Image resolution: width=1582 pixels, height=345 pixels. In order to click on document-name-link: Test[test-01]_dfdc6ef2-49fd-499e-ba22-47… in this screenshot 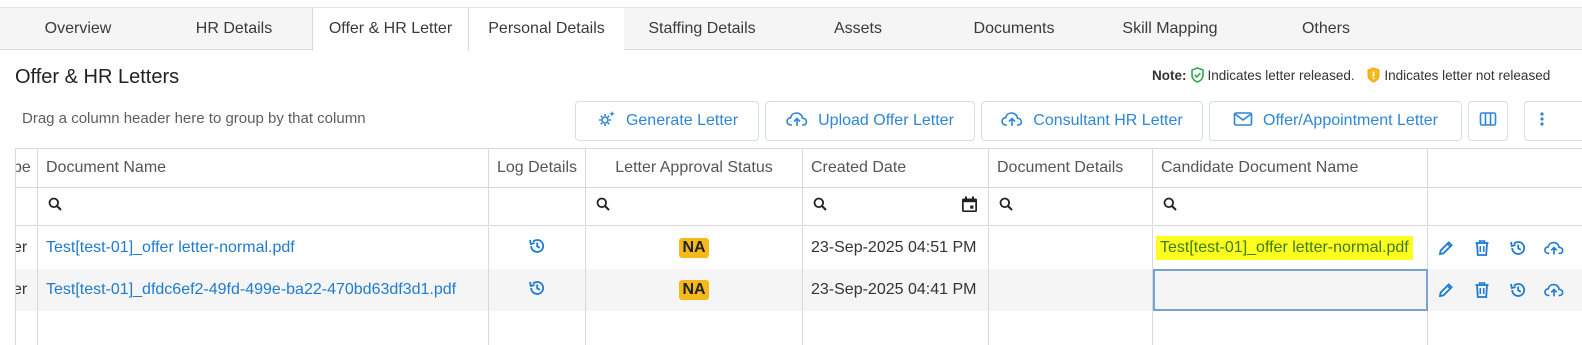, I will do `click(247, 290)`.